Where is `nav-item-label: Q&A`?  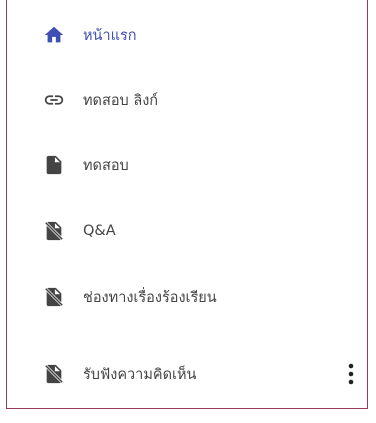 nav-item-label: Q&A is located at coordinates (99, 231).